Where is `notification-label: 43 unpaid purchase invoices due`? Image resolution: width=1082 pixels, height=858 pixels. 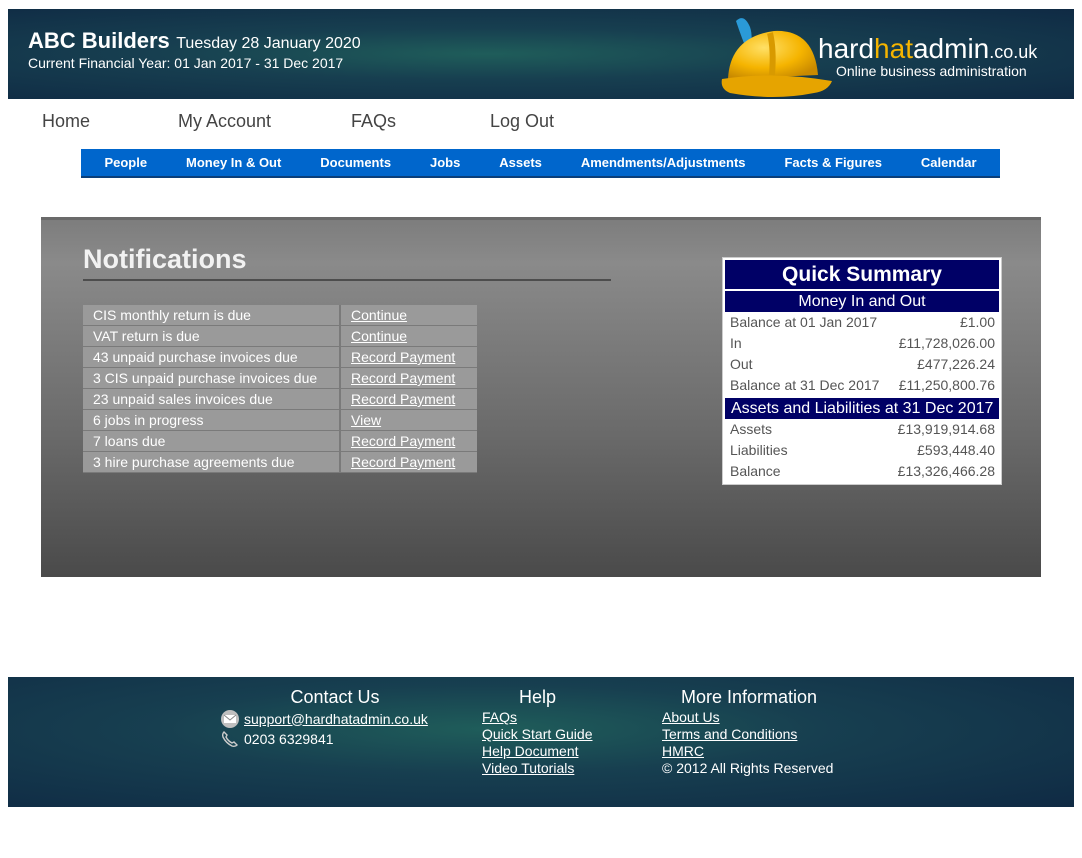
notification-label: 43 unpaid purchase invoices due is located at coordinates (212, 357).